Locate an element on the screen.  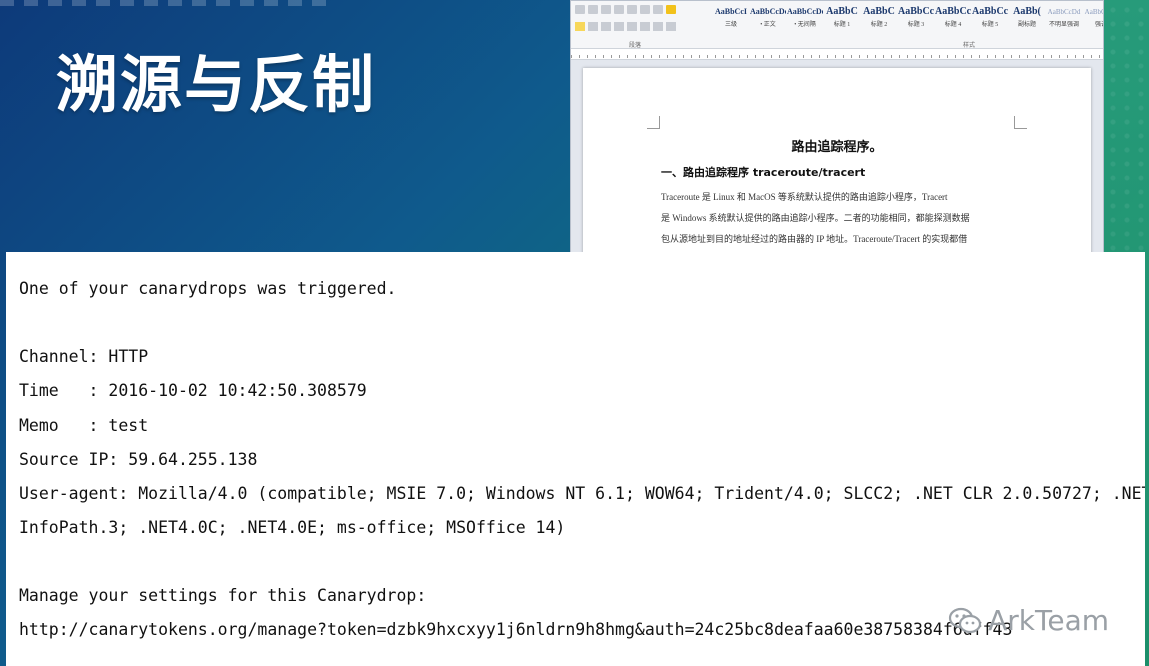
email-memo: Memo : test is located at coordinates (84, 425).